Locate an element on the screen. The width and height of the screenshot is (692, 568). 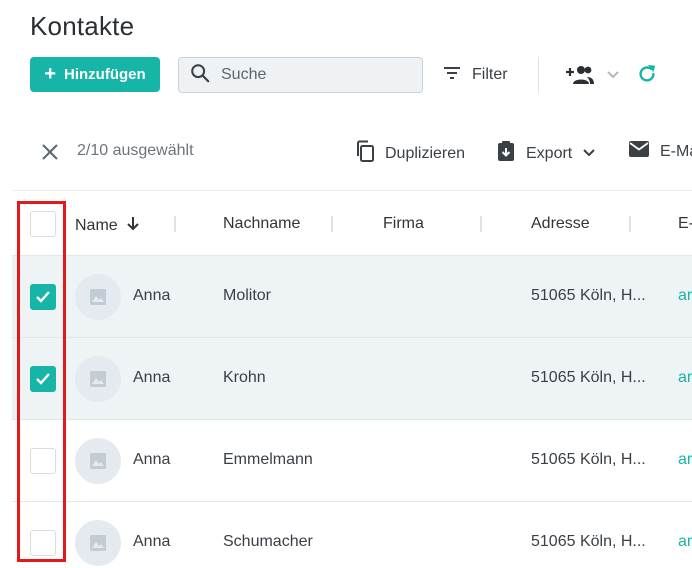
checkbox-column-highlight is located at coordinates (41, 381).